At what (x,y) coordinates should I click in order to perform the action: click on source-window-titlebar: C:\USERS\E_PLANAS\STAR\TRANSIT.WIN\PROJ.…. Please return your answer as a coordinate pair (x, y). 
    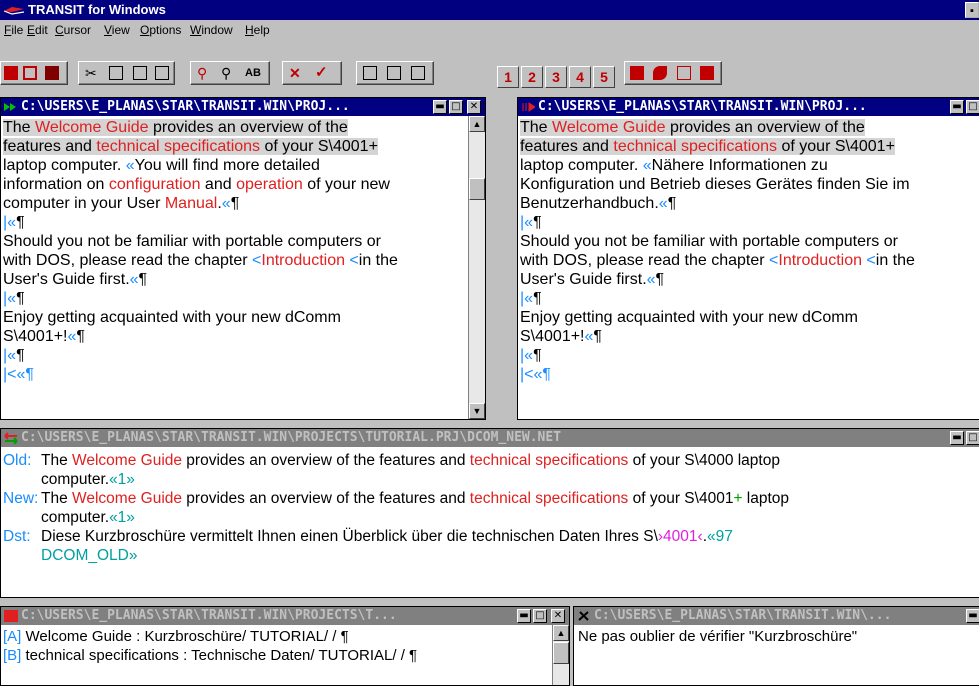
    Looking at the image, I should click on (243, 107).